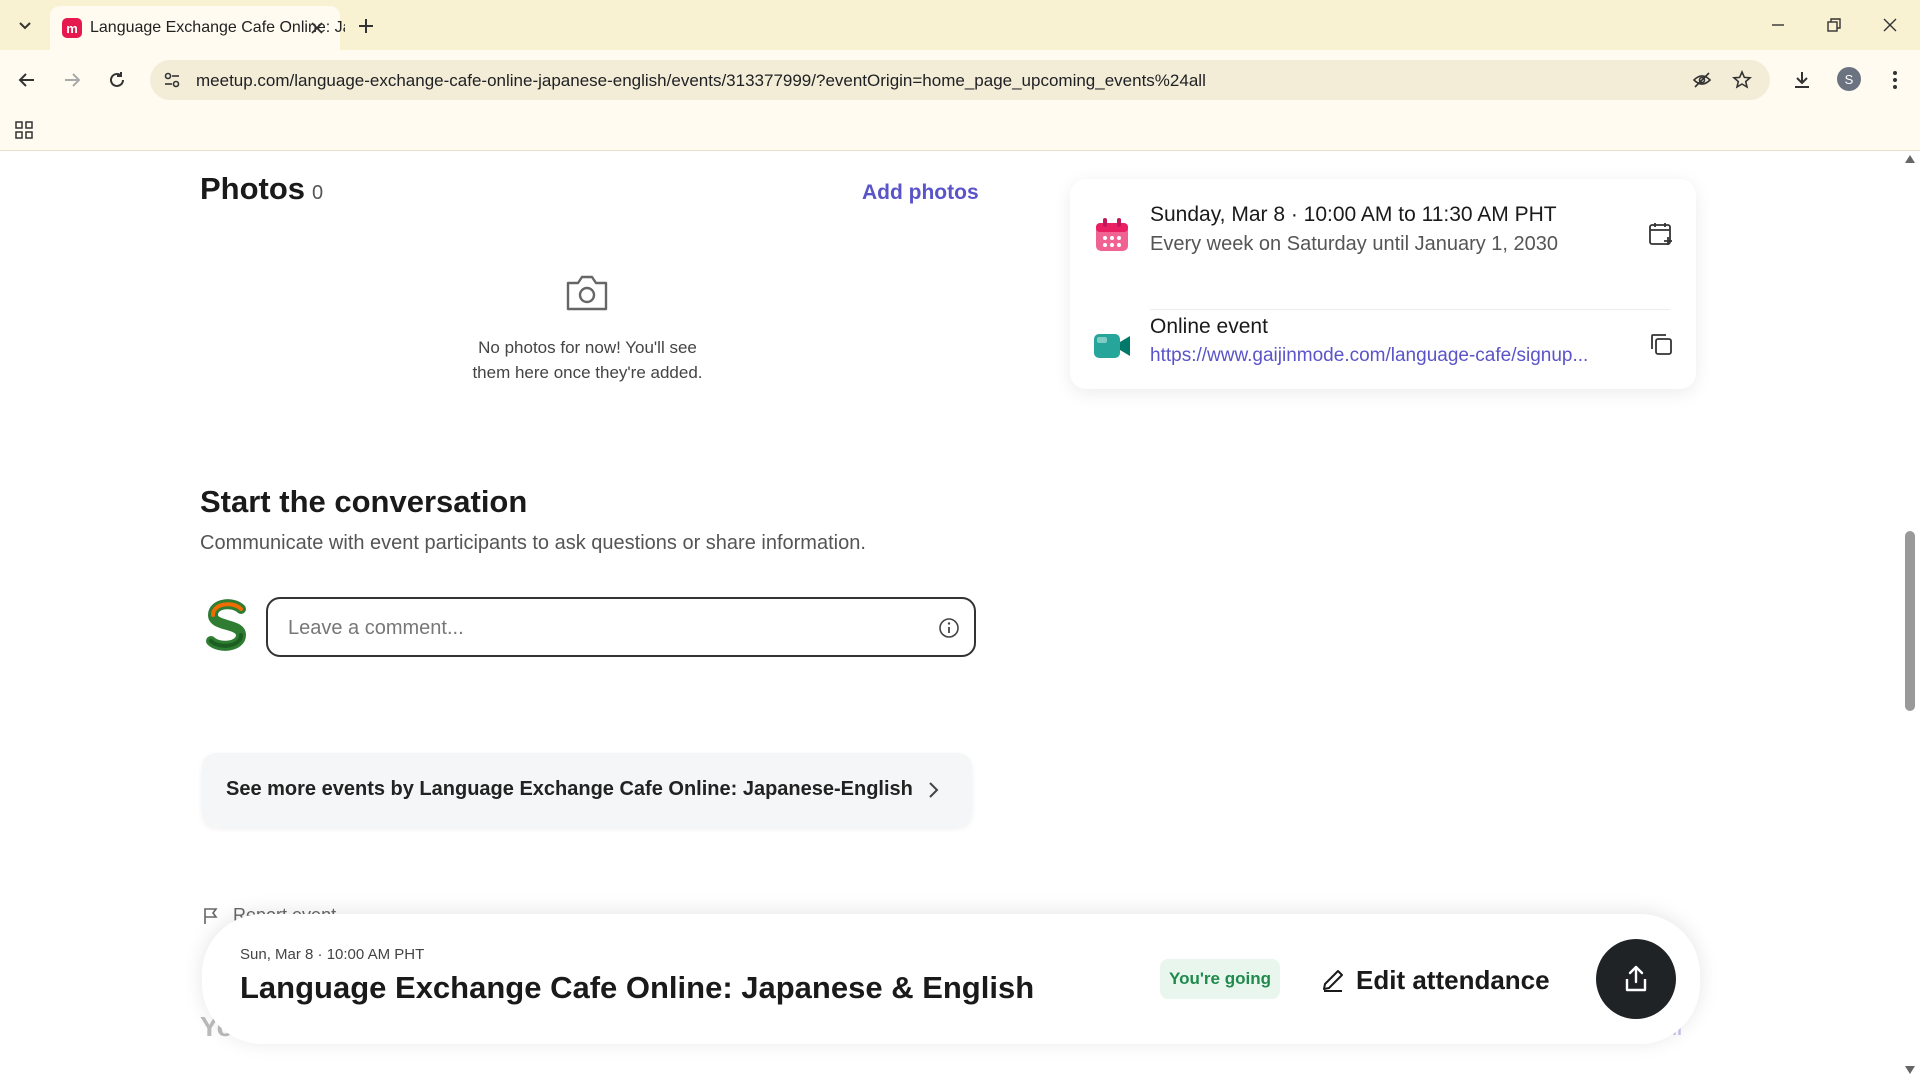 The width and height of the screenshot is (1920, 1080). What do you see at coordinates (72, 28) in the screenshot?
I see `meetup-favicon-icon: m` at bounding box center [72, 28].